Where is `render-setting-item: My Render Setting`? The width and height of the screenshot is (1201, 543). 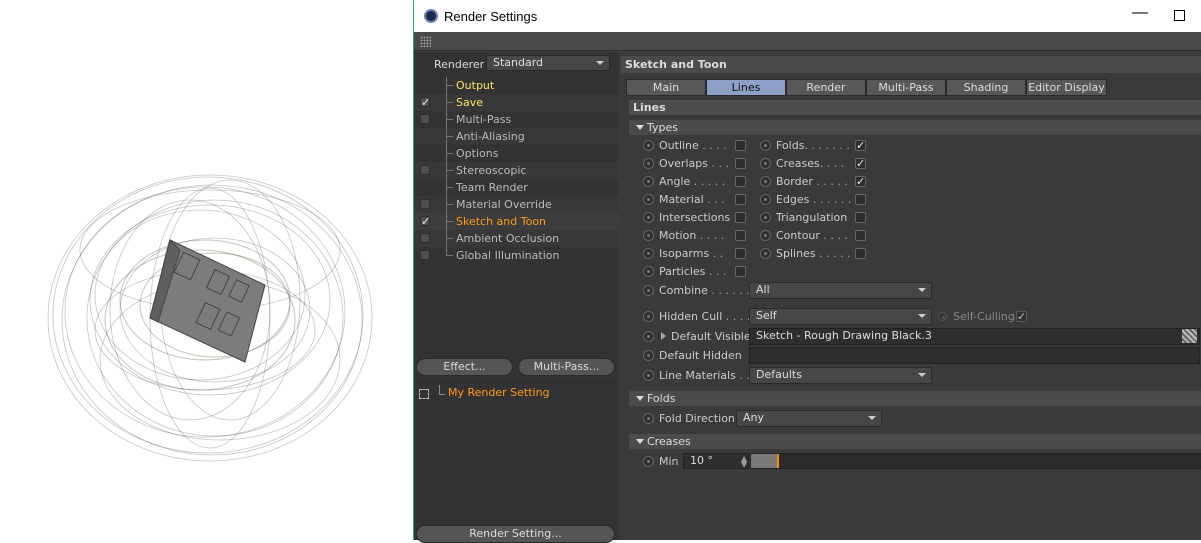
render-setting-item: My Render Setting is located at coordinates (499, 392).